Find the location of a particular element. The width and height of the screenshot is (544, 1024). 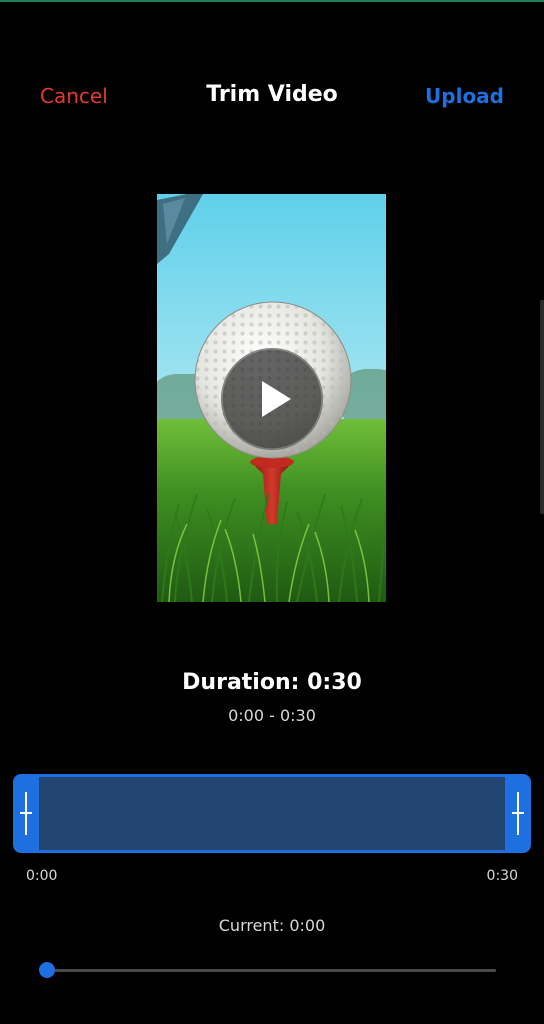

current-time-label: Current: 0:00 is located at coordinates (272, 925).